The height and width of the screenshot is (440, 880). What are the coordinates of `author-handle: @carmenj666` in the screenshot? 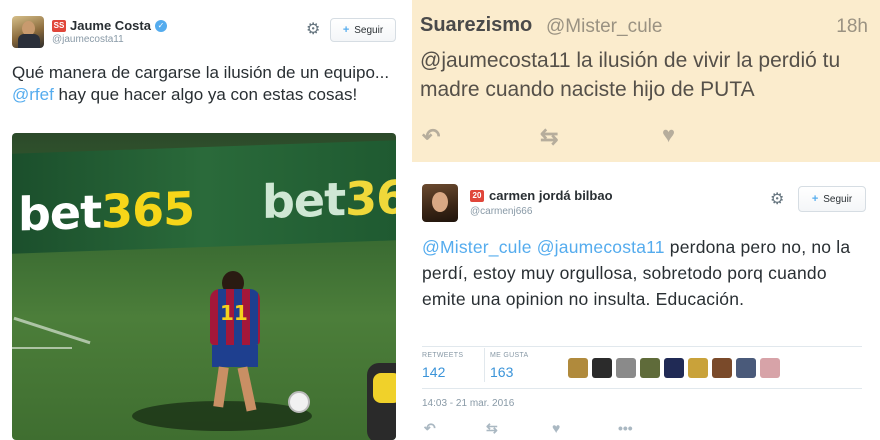 It's located at (501, 211).